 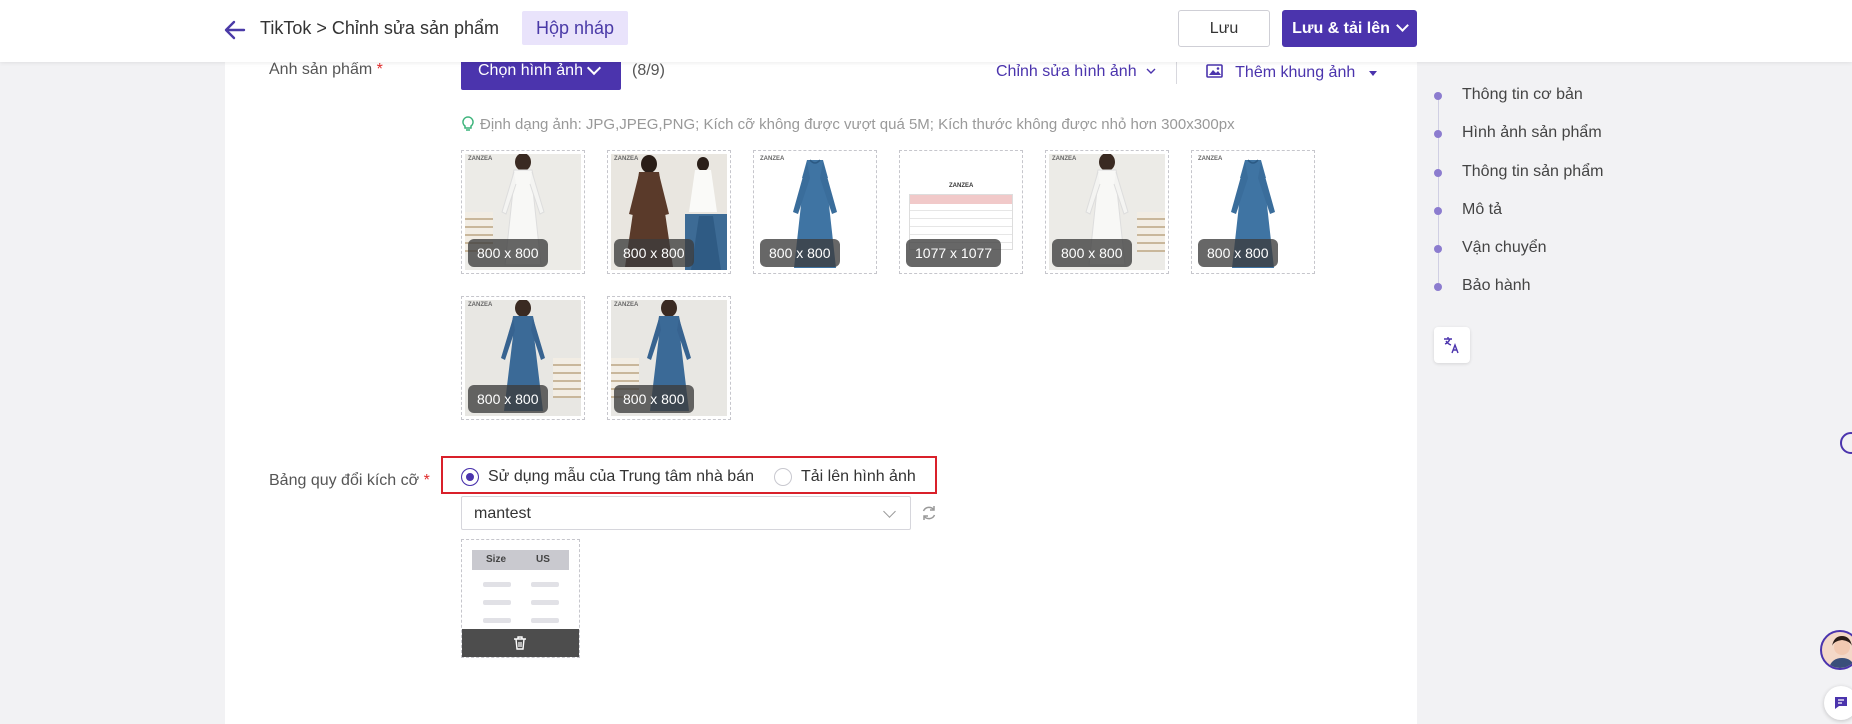 What do you see at coordinates (1516, 133) in the screenshot?
I see `nav-item-product-images: Hình ảnh sản phẩm` at bounding box center [1516, 133].